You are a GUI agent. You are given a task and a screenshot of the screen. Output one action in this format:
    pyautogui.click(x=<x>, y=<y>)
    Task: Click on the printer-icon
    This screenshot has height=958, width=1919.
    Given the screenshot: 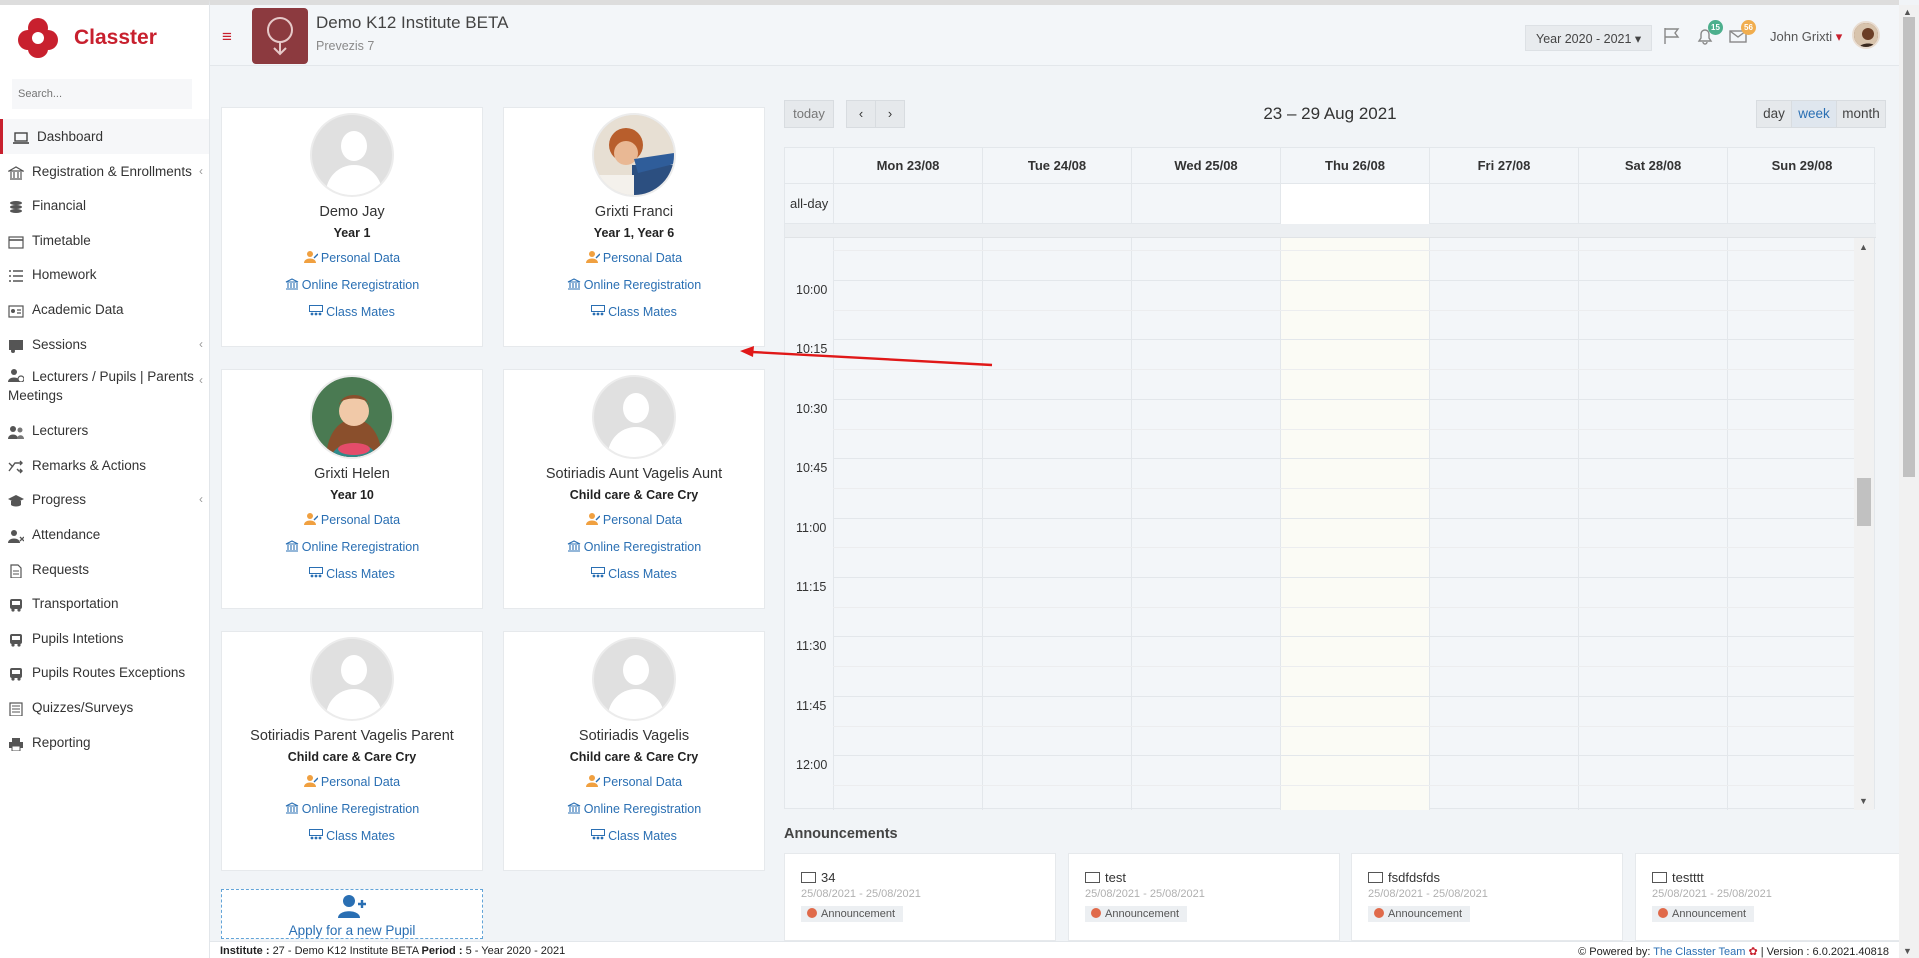 What is the action you would take?
    pyautogui.click(x=16, y=744)
    